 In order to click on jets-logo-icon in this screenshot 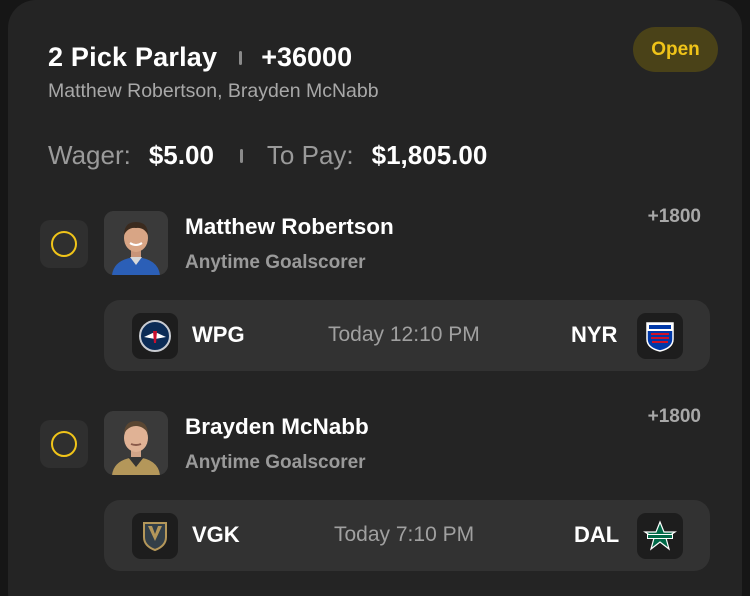, I will do `click(155, 336)`.